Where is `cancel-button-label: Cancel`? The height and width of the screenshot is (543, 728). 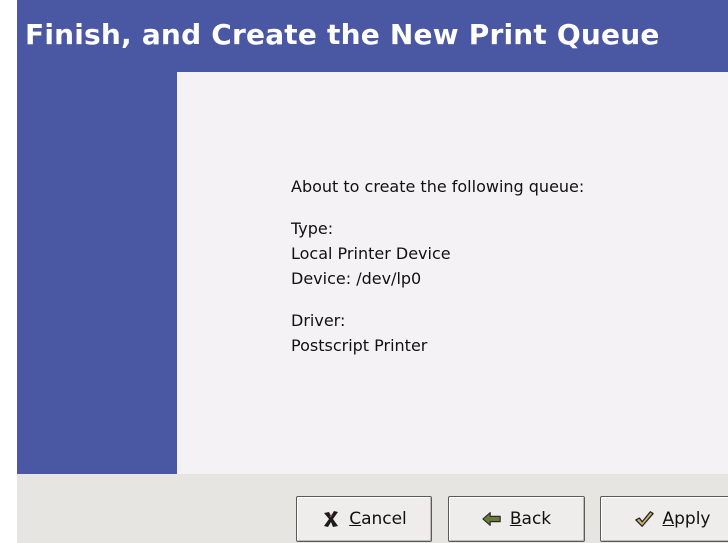
cancel-button-label: Cancel is located at coordinates (378, 519).